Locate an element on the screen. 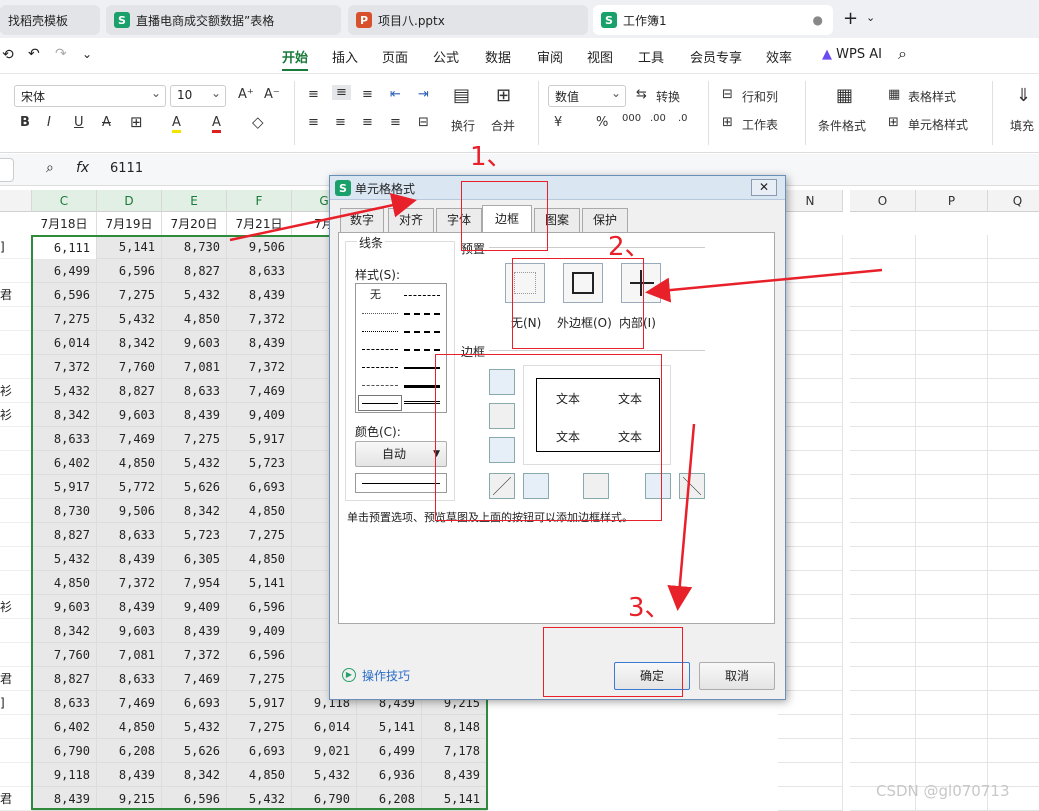 The height and width of the screenshot is (811, 1039). arrow-to-border-tab is located at coordinates (323, 217).